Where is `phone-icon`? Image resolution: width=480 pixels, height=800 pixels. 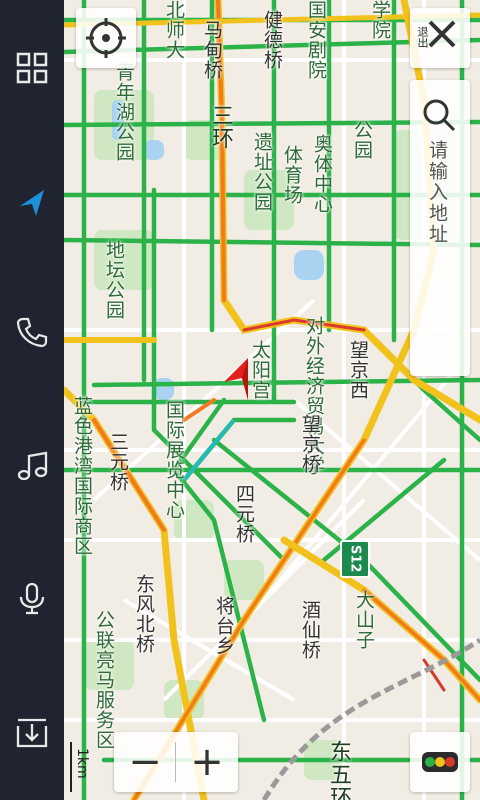
phone-icon is located at coordinates (32, 332).